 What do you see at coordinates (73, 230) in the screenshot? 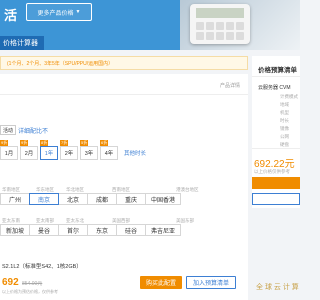
I see `region-option: 首尔` at bounding box center [73, 230].